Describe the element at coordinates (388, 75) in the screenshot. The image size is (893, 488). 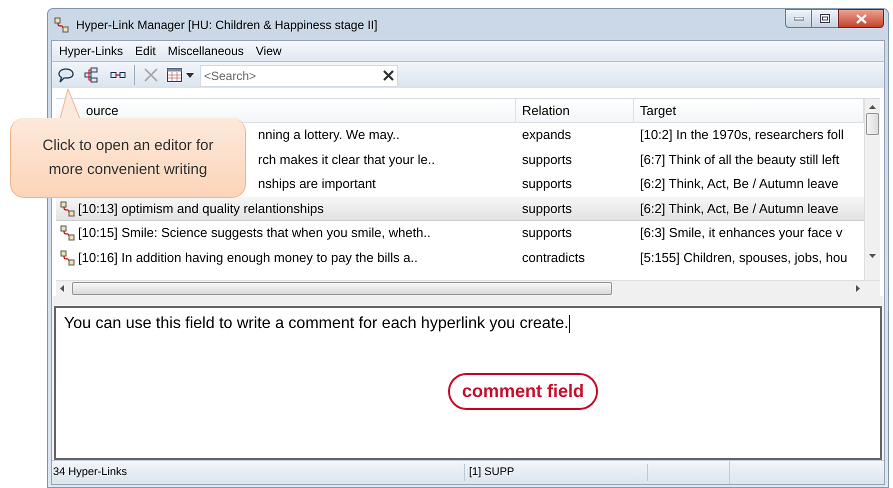
I see `clear-search-icon` at that location.